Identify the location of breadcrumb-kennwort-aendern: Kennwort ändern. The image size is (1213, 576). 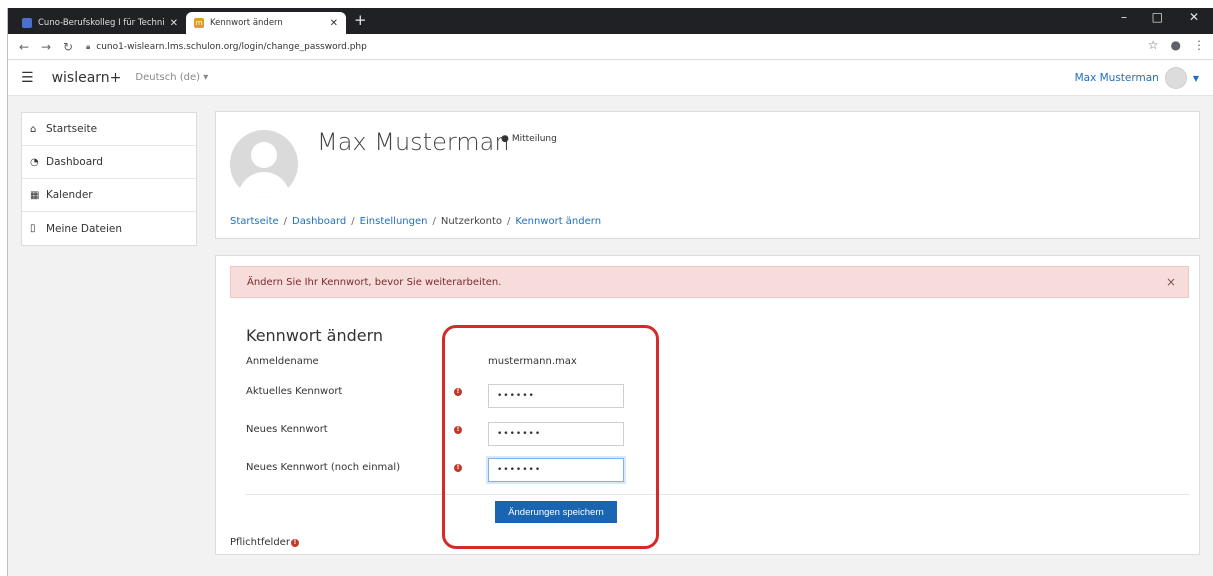
(558, 221).